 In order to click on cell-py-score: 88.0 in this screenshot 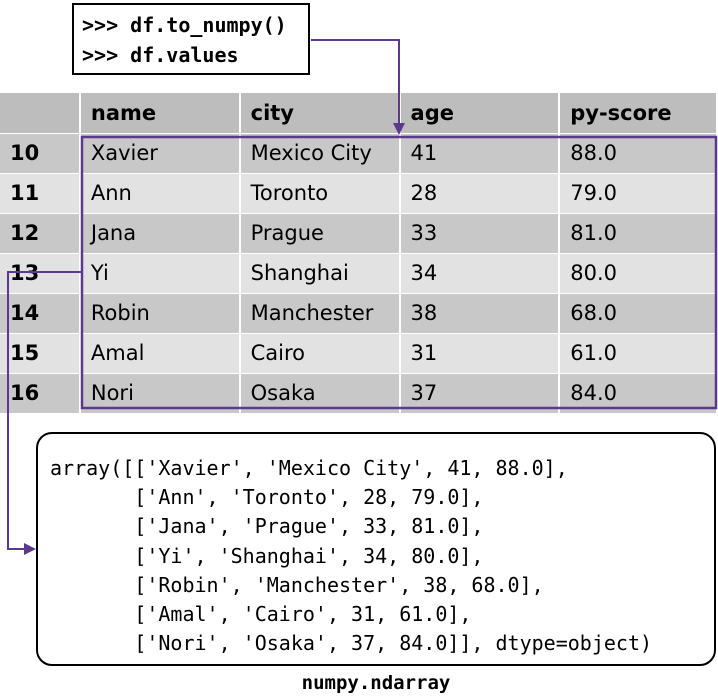, I will do `click(638, 153)`.